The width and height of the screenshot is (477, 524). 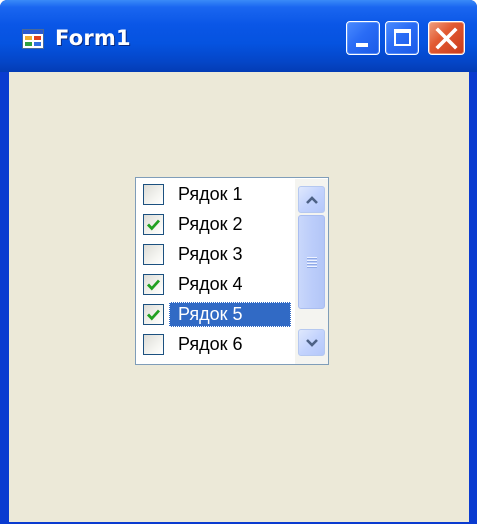 I want to click on minimize-icon, so click(x=362, y=45).